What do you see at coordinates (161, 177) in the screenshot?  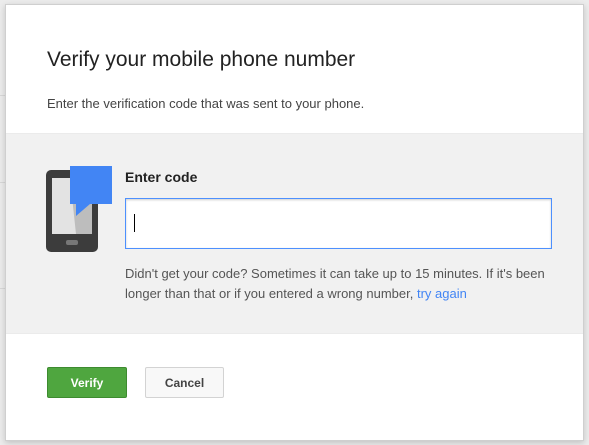 I see `code-field-label: Enter code` at bounding box center [161, 177].